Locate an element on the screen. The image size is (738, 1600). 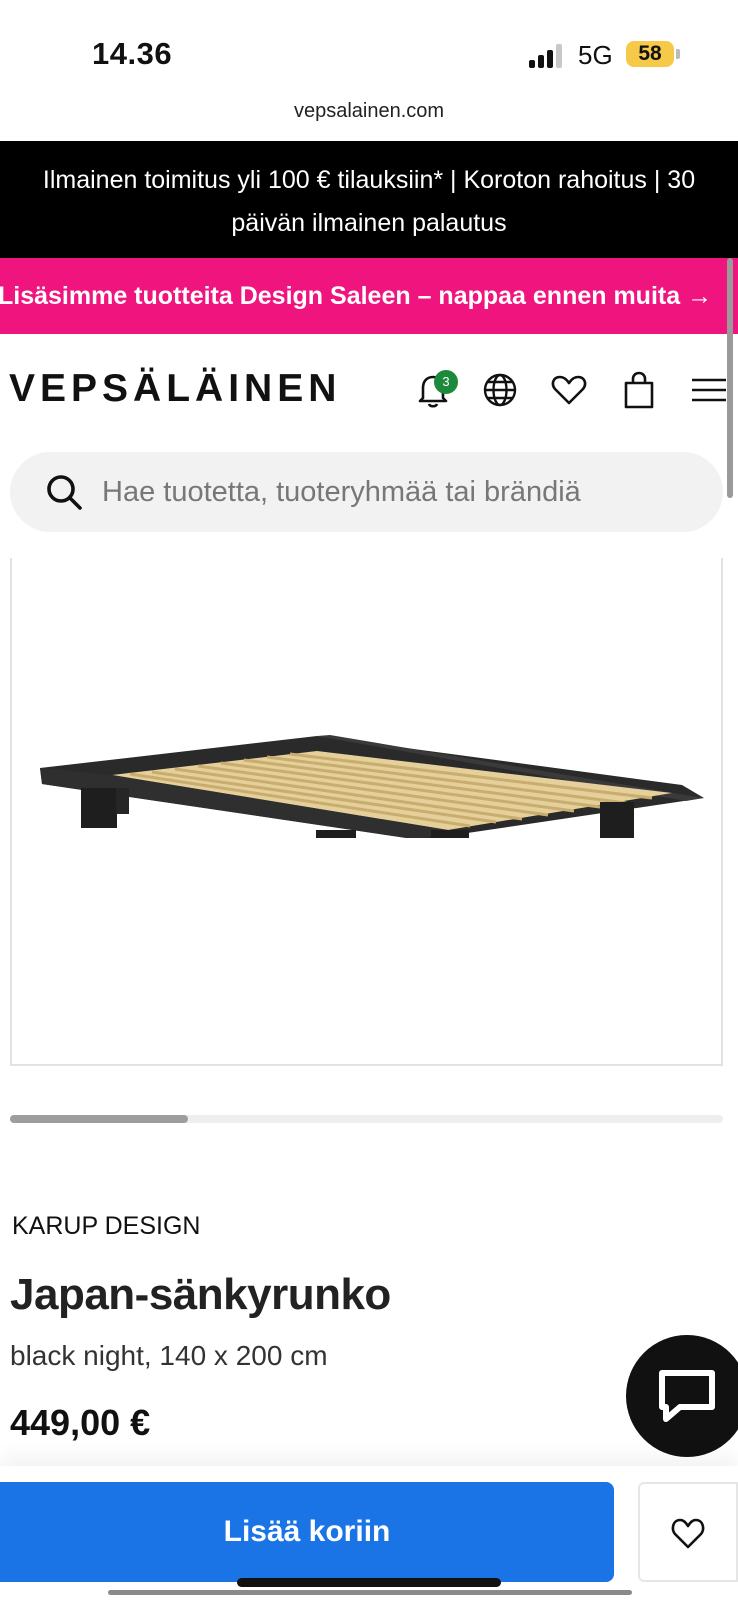
chat-icon is located at coordinates (687, 1396).